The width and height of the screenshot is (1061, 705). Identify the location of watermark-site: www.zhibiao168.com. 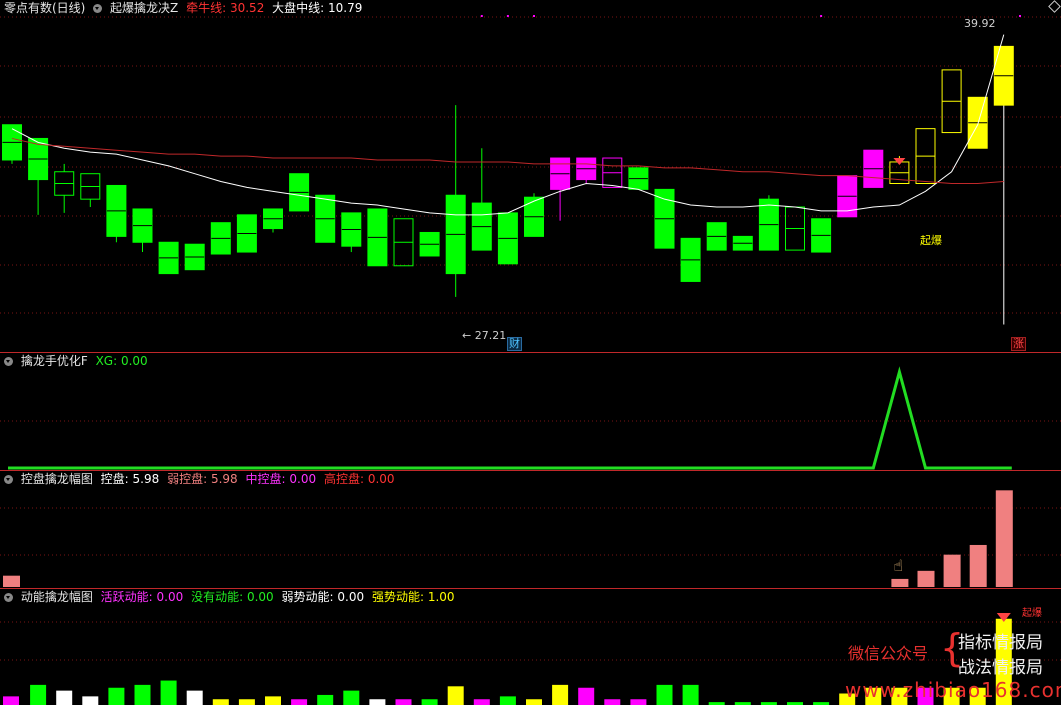
(953, 690).